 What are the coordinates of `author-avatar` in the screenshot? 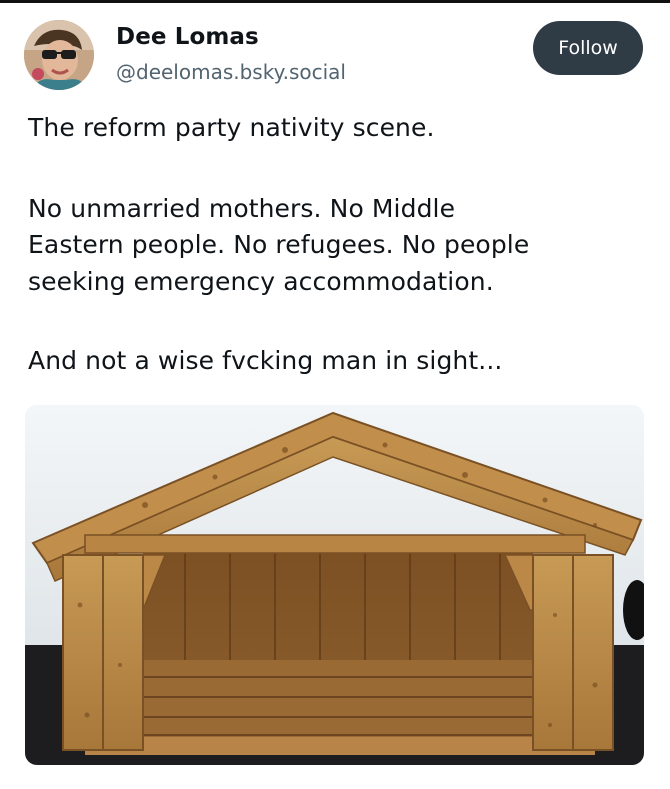 It's located at (59, 55).